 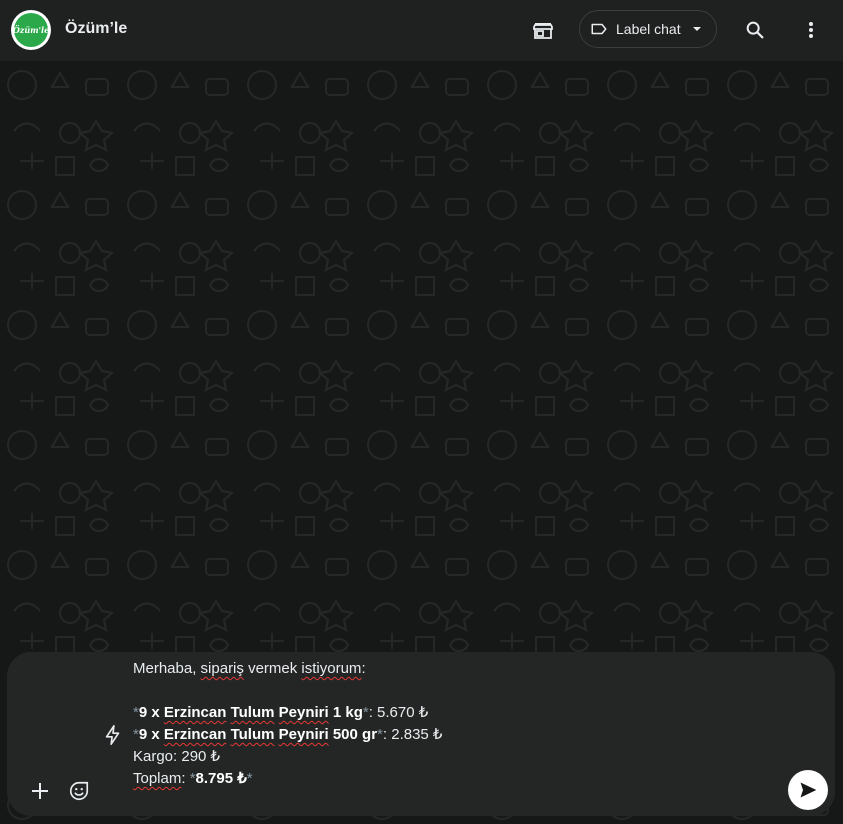 I want to click on message-line-greeting: Merhaba, sipariş vermek istiyorum:, so click(x=249, y=668).